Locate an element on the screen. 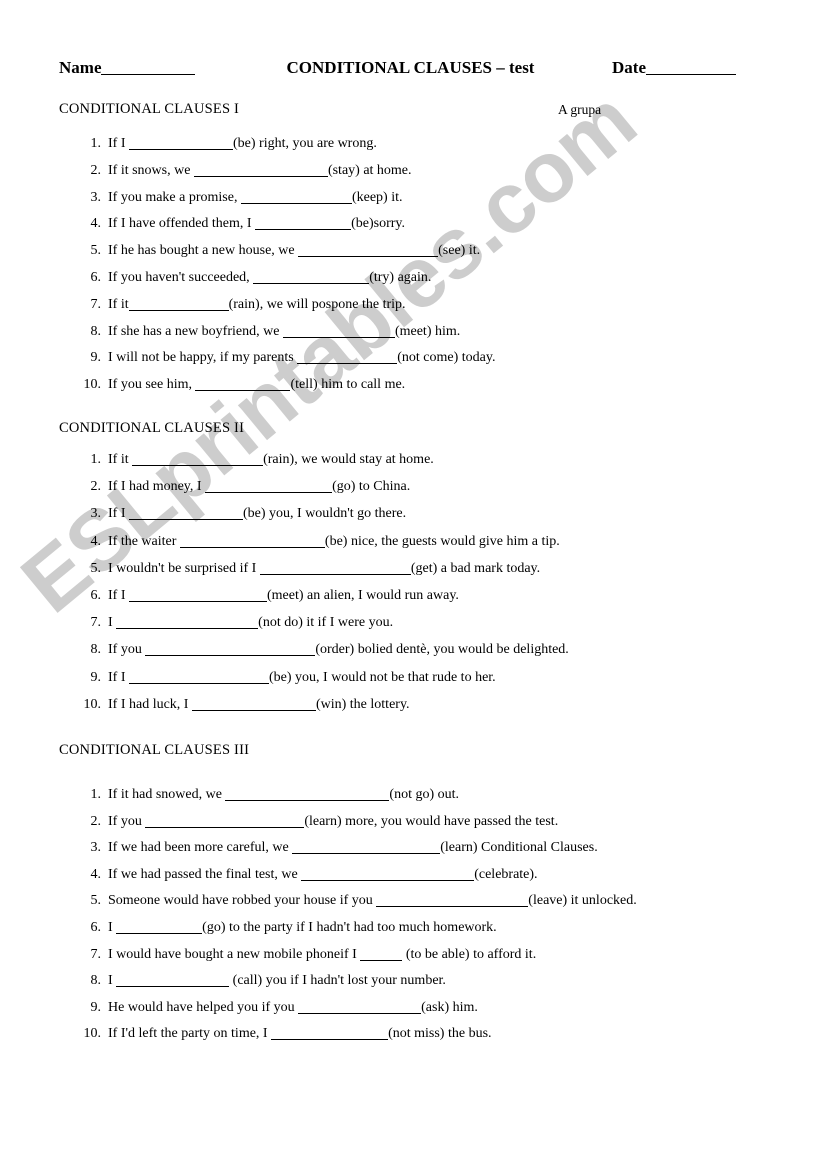 The width and height of the screenshot is (821, 1169). exercise-item: 2. If it snows, we (stay) at home. is located at coordinates (410, 176).